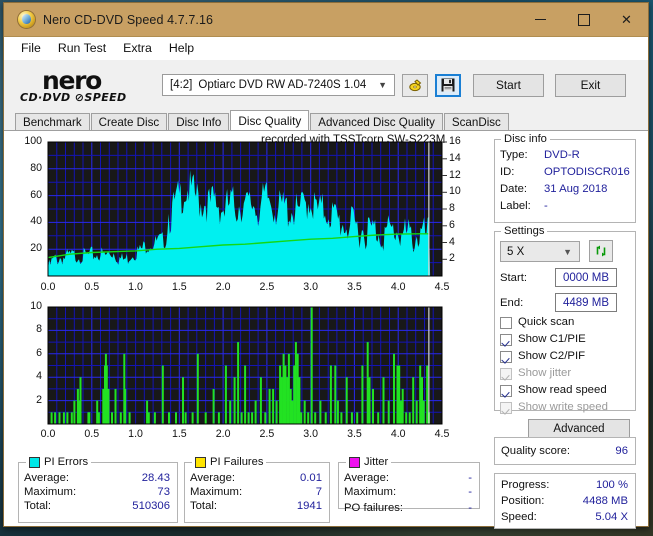 The width and height of the screenshot is (653, 536). I want to click on chevron-down-icon: ▼, so click(382, 85).